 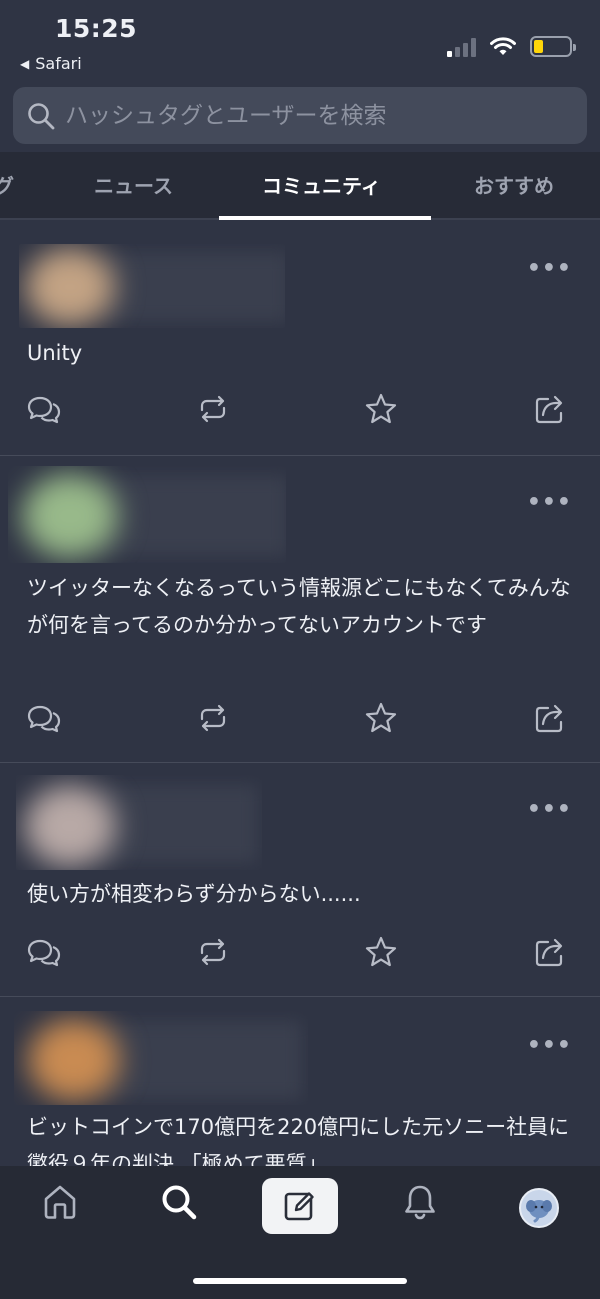 I want to click on tab-recommended: おすすめ, so click(x=514, y=184).